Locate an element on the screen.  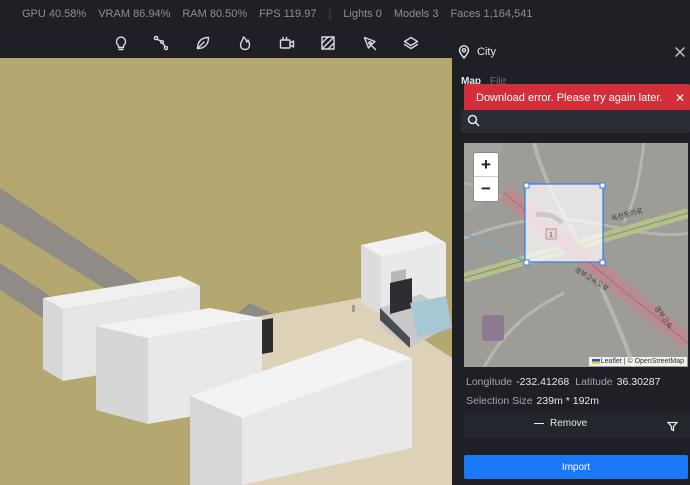
remove-button: Remove is located at coordinates (560, 423).